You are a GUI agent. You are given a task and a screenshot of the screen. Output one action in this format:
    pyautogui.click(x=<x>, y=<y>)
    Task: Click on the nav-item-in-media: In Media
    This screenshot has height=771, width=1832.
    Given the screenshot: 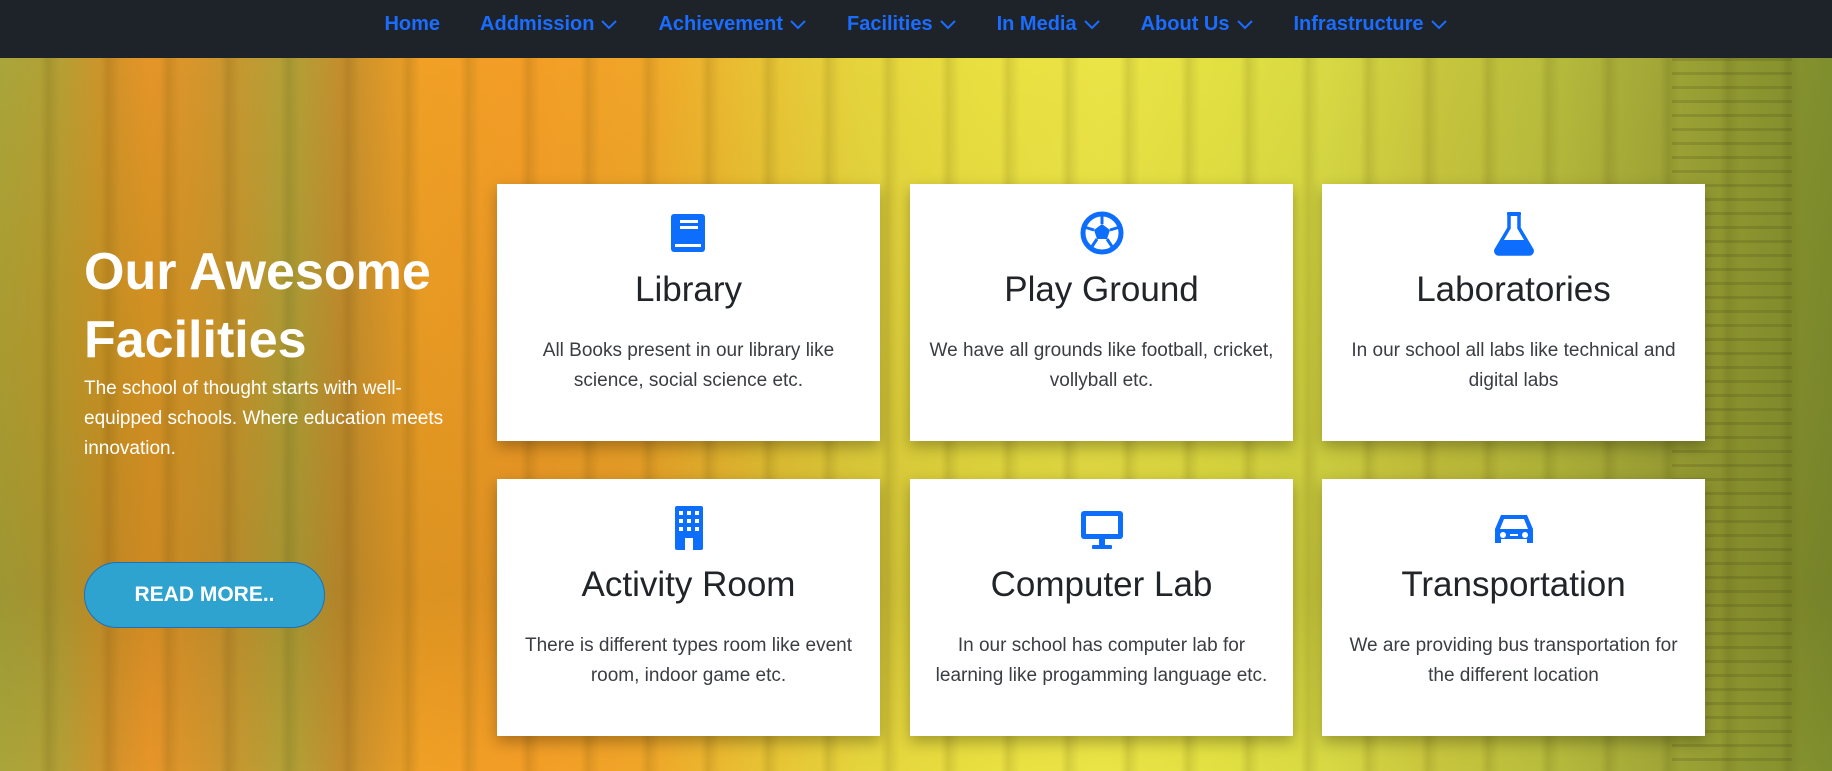 What is the action you would take?
    pyautogui.click(x=1049, y=24)
    